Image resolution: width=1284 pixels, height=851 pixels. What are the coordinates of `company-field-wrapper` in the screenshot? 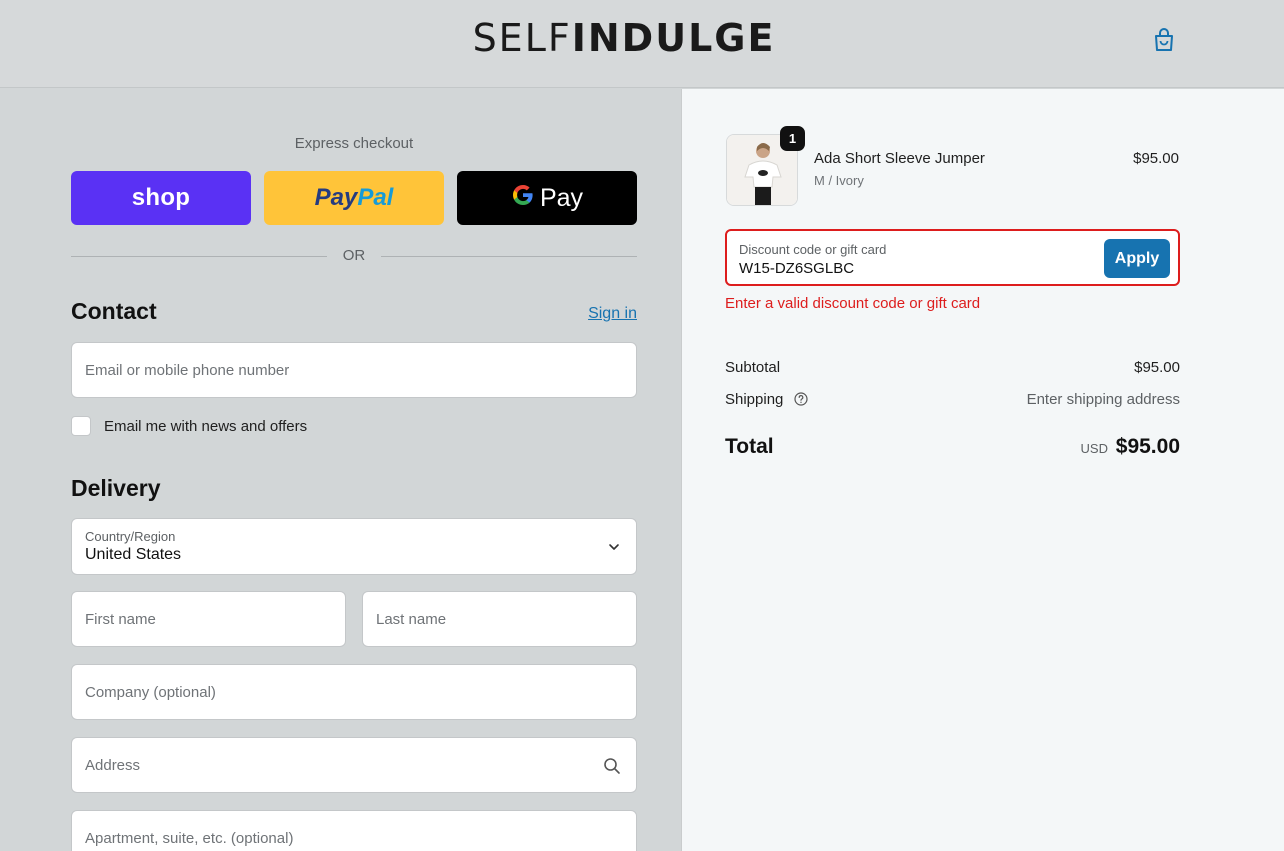 It's located at (354, 692).